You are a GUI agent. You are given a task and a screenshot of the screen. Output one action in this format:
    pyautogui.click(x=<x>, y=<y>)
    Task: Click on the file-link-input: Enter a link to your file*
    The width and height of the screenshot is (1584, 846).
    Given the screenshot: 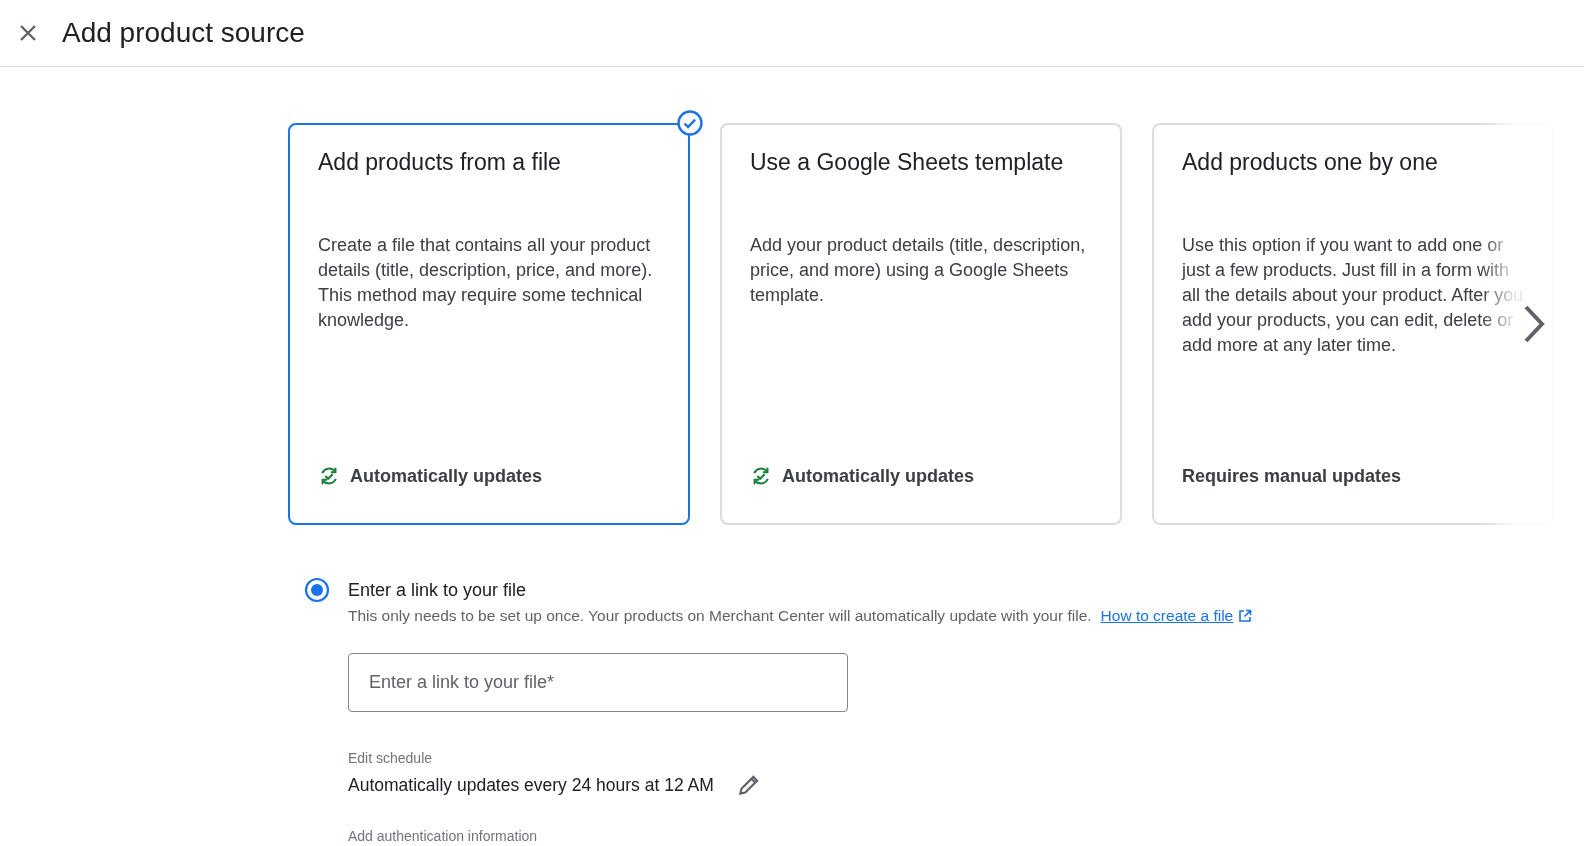 What is the action you would take?
    pyautogui.click(x=598, y=682)
    